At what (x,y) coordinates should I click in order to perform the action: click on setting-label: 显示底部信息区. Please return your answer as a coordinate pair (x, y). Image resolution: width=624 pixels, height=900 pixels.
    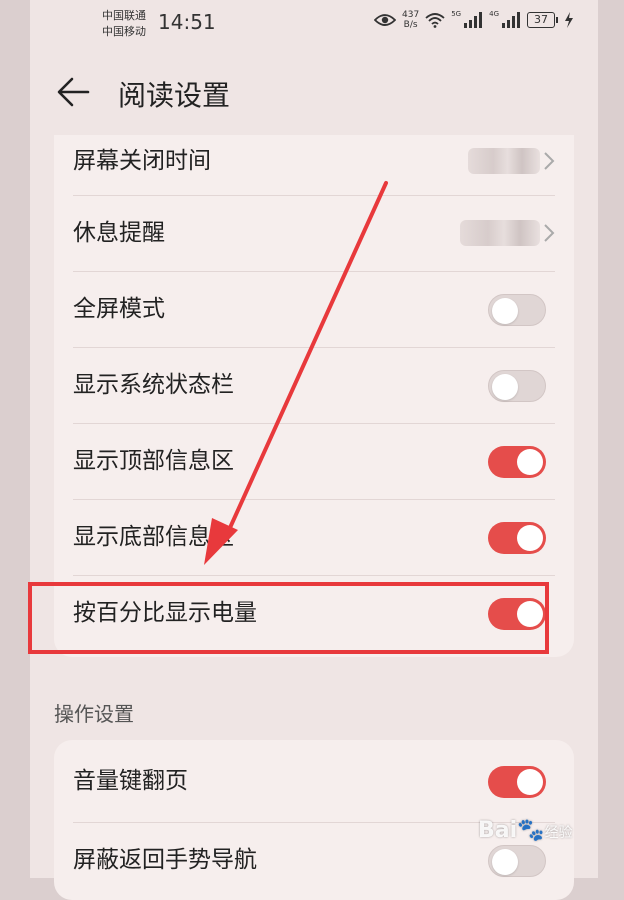
    Looking at the image, I should click on (153, 537).